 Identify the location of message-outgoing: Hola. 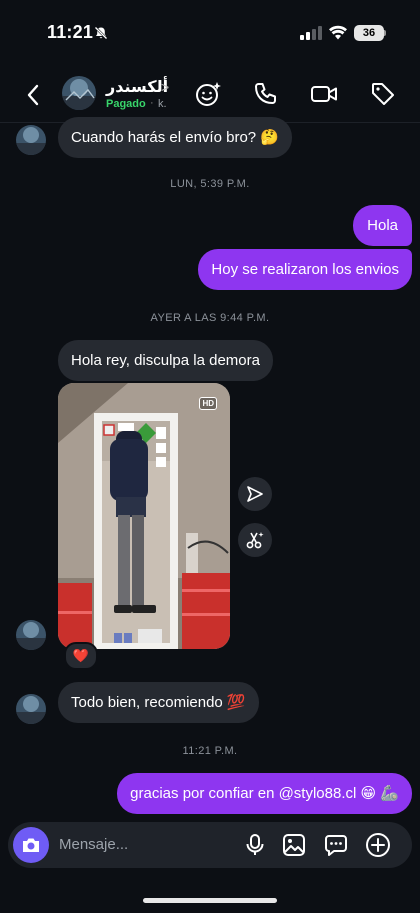
(382, 225).